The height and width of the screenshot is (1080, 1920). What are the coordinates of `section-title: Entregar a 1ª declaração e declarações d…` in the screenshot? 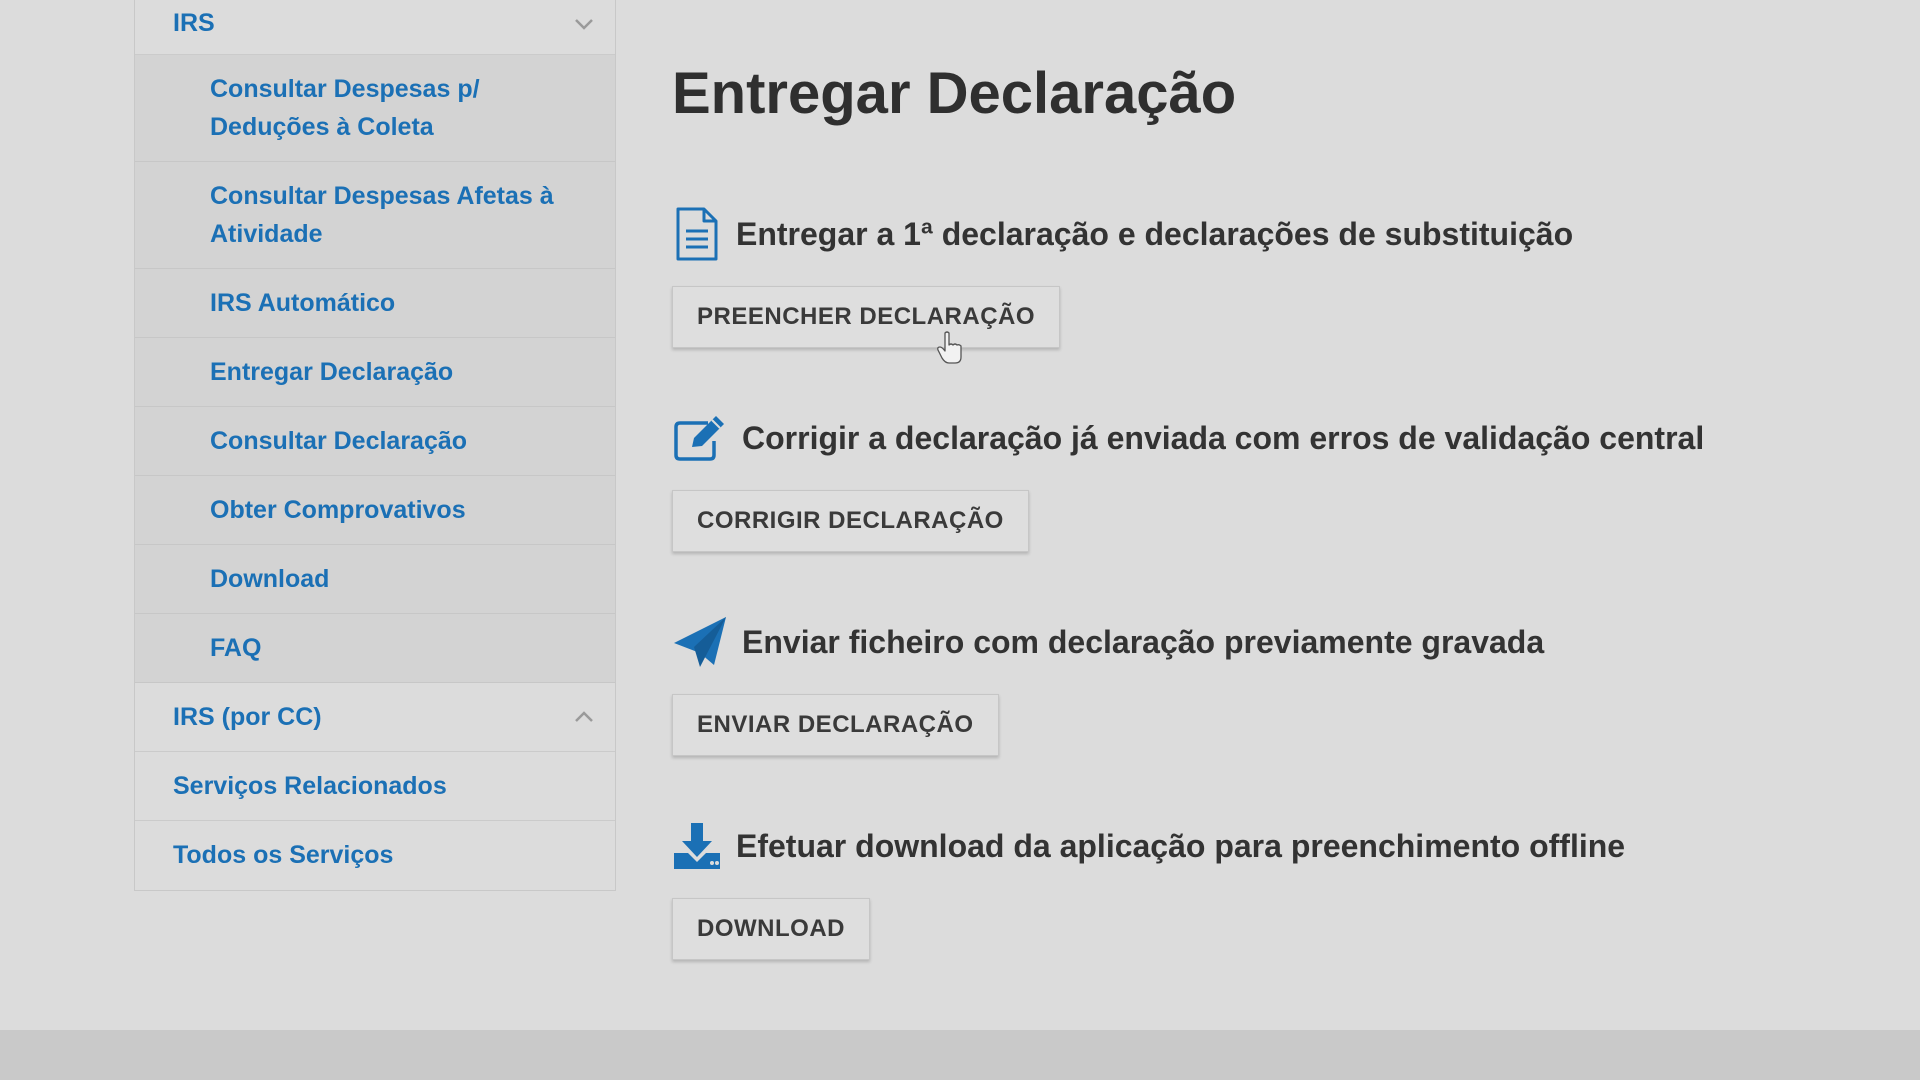 It's located at (1155, 233).